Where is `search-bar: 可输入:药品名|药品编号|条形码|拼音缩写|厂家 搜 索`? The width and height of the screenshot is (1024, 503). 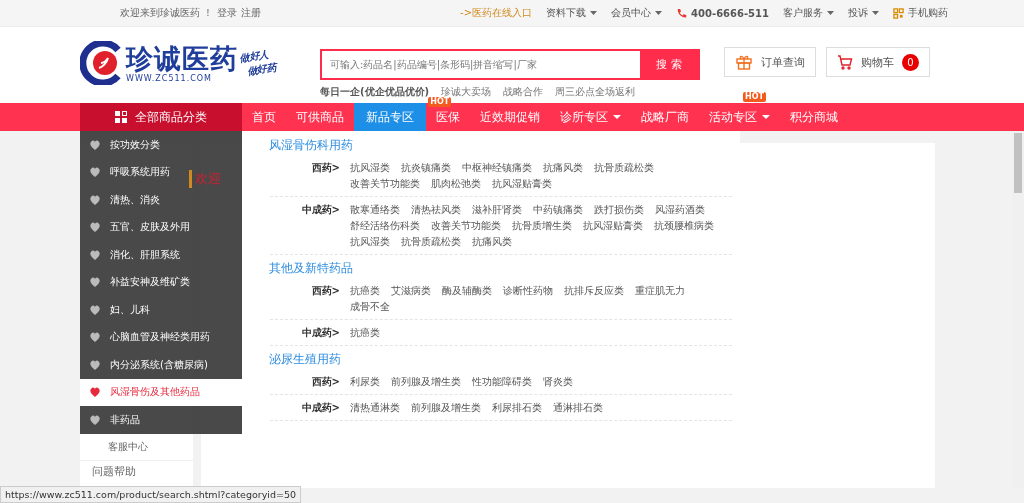
search-bar: 可输入:药品名|药品编号|条形码|拼音缩写|厂家 搜 索 is located at coordinates (510, 64).